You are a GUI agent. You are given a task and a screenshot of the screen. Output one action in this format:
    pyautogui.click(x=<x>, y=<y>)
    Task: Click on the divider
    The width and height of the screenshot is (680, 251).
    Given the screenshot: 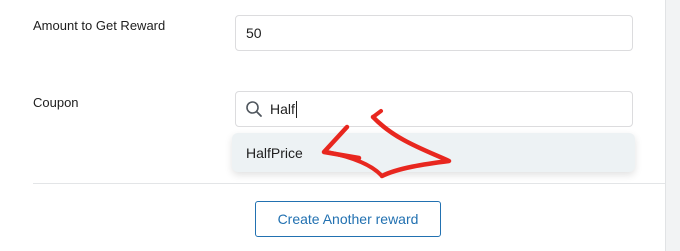 What is the action you would take?
    pyautogui.click(x=349, y=183)
    